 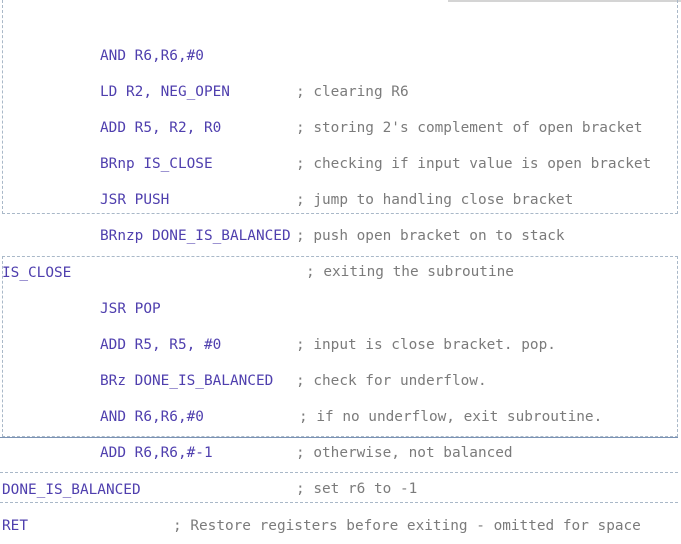 I want to click on bottom-border, so click(x=339, y=502).